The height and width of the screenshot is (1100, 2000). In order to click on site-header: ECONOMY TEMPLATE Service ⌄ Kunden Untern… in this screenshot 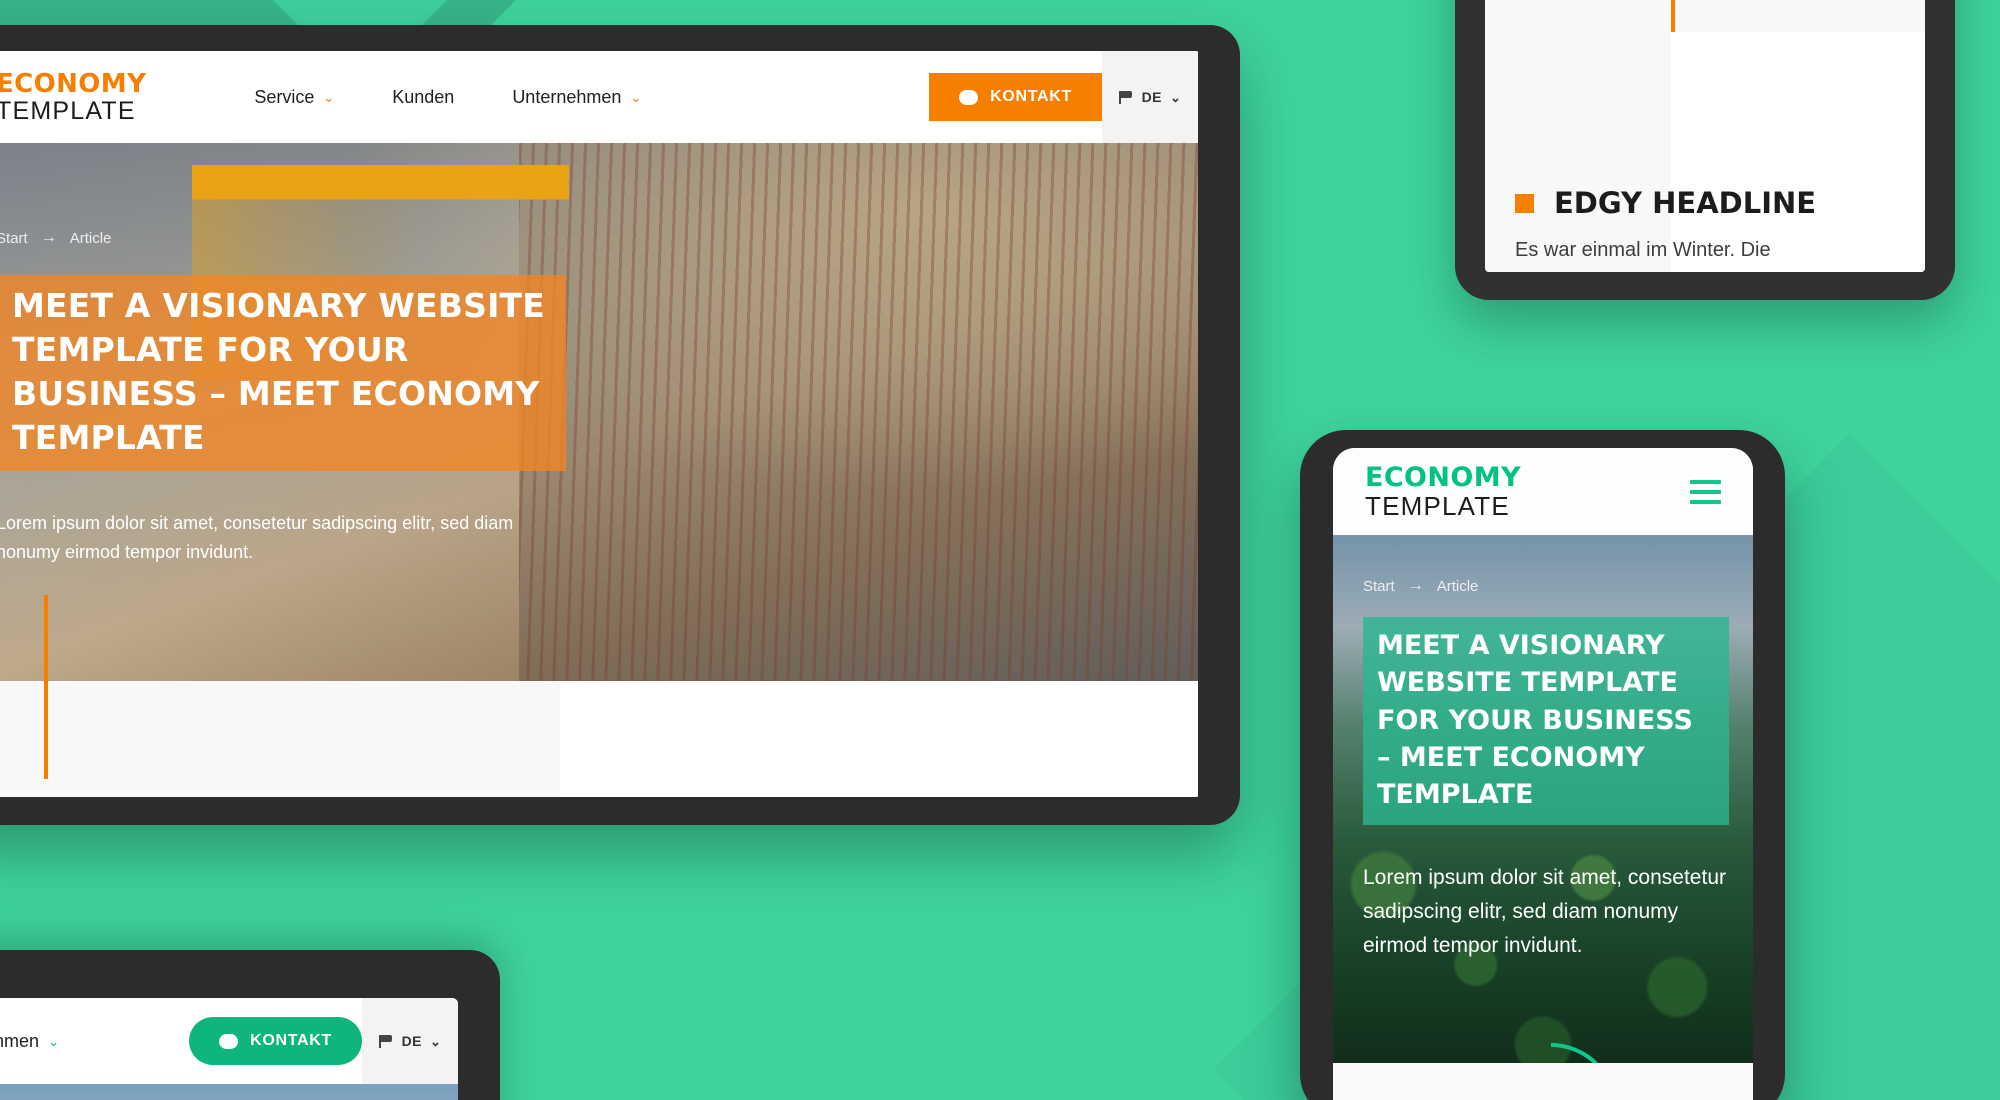, I will do `click(599, 97)`.